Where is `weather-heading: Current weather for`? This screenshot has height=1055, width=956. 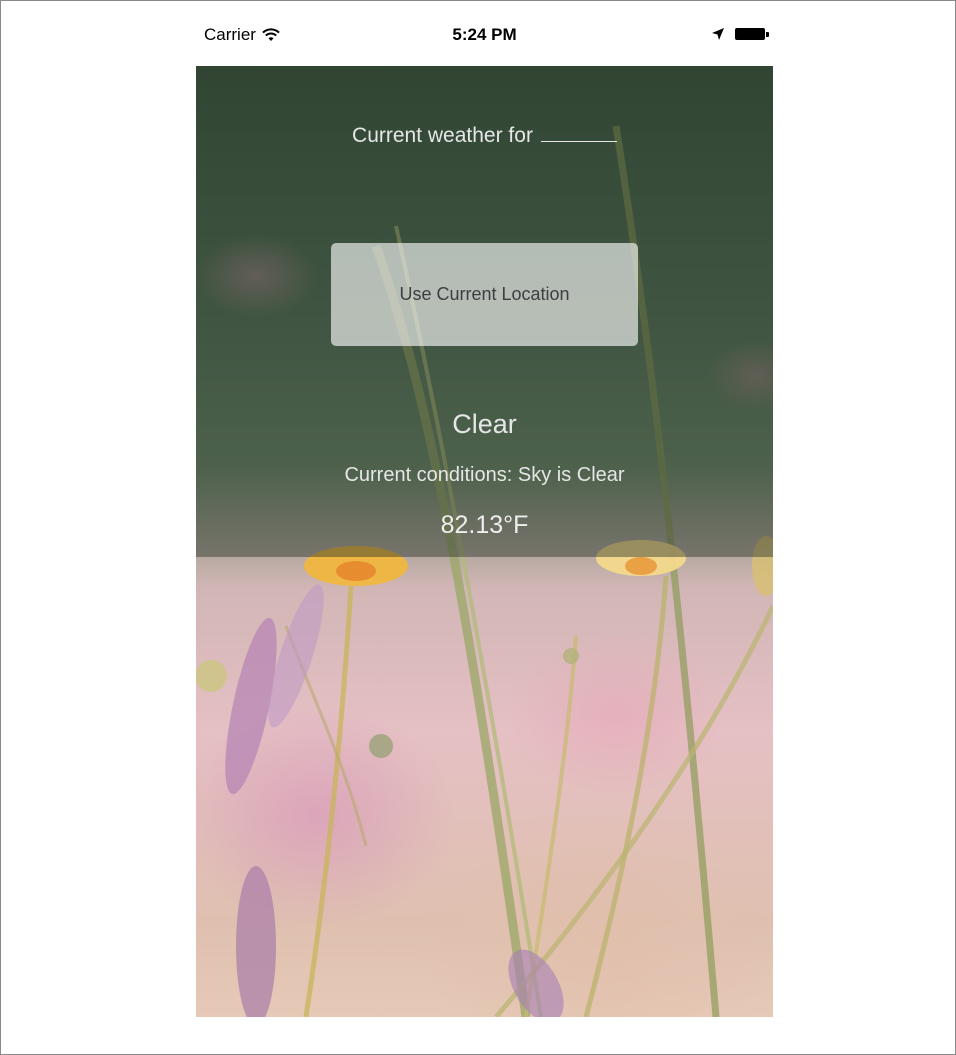 weather-heading: Current weather for is located at coordinates (484, 136).